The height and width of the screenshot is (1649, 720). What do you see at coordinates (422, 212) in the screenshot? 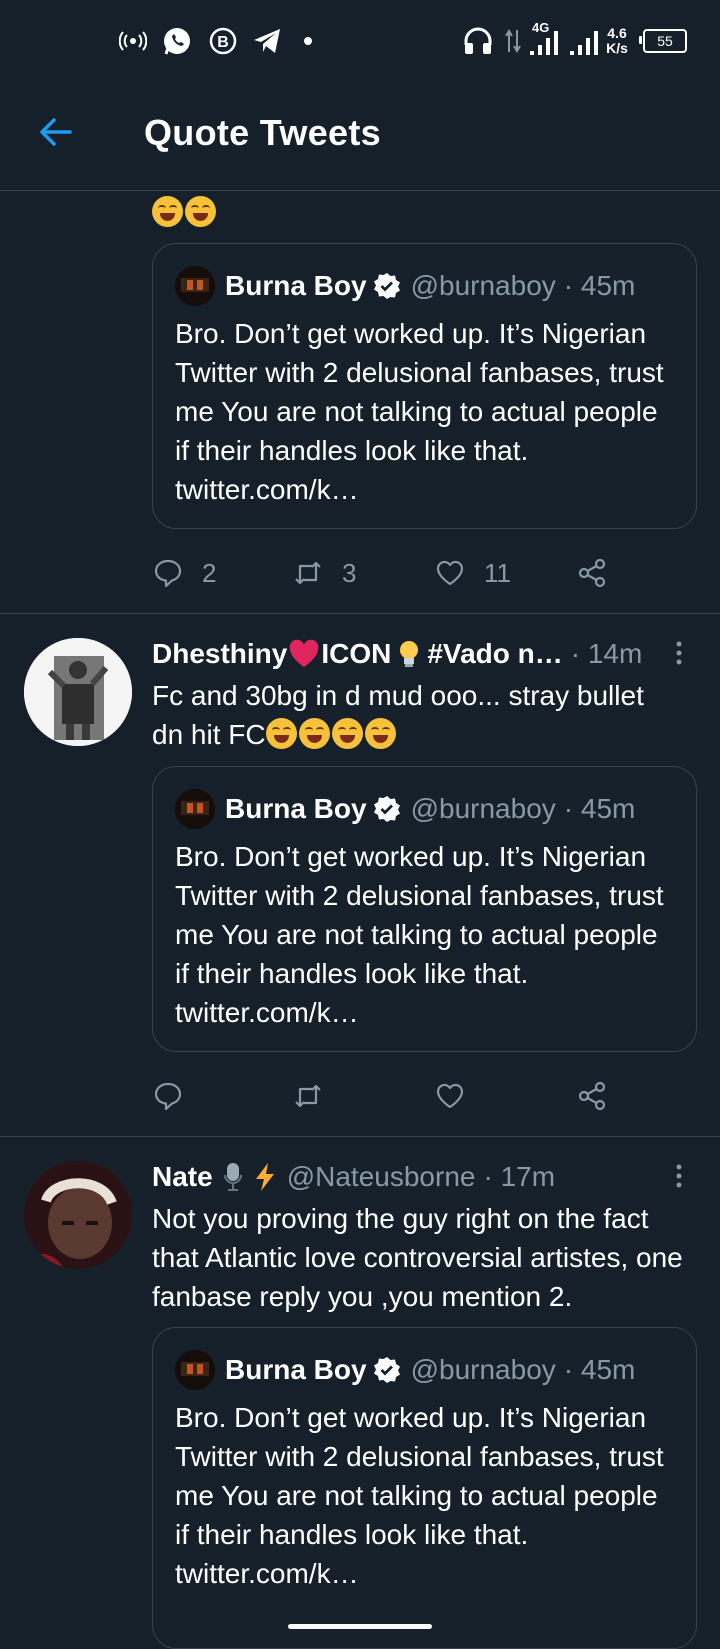
I see `tweet-text` at bounding box center [422, 212].